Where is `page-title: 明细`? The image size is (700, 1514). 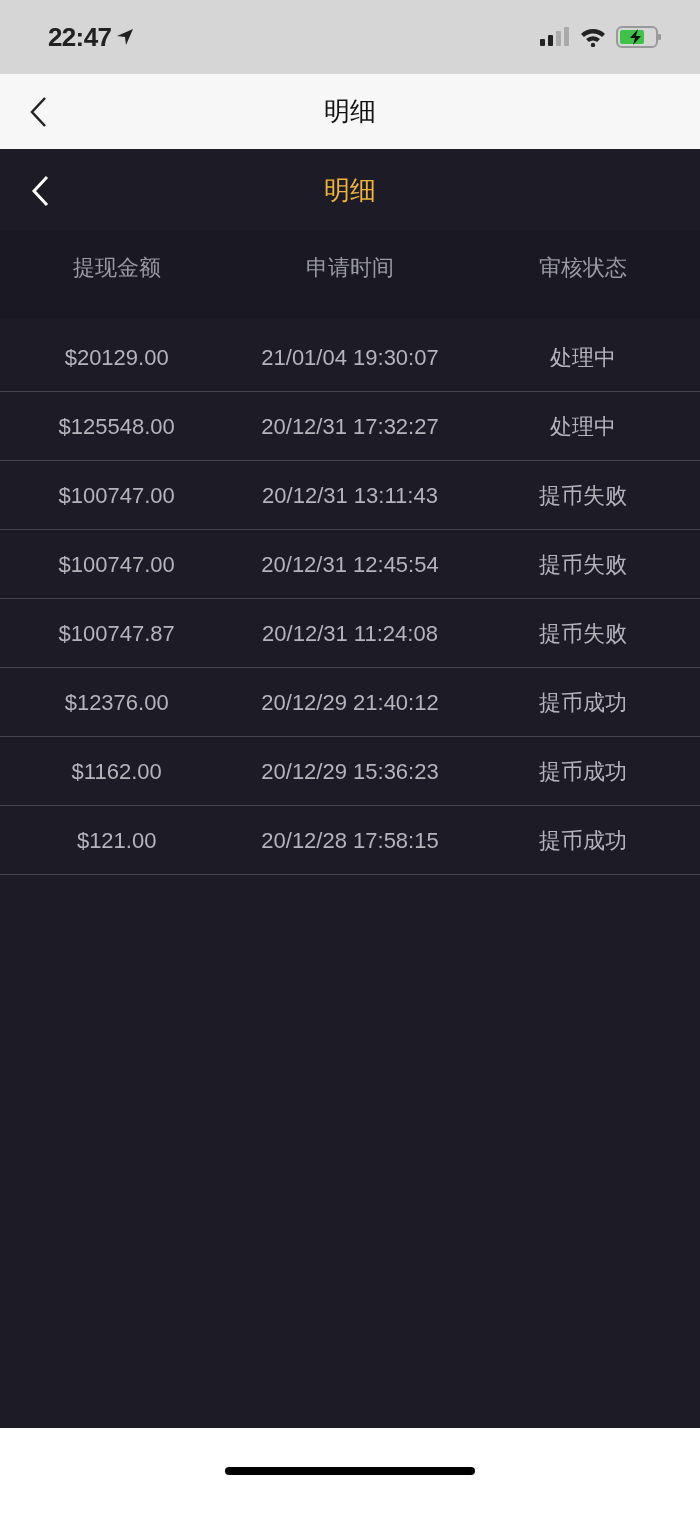 page-title: 明细 is located at coordinates (350, 190).